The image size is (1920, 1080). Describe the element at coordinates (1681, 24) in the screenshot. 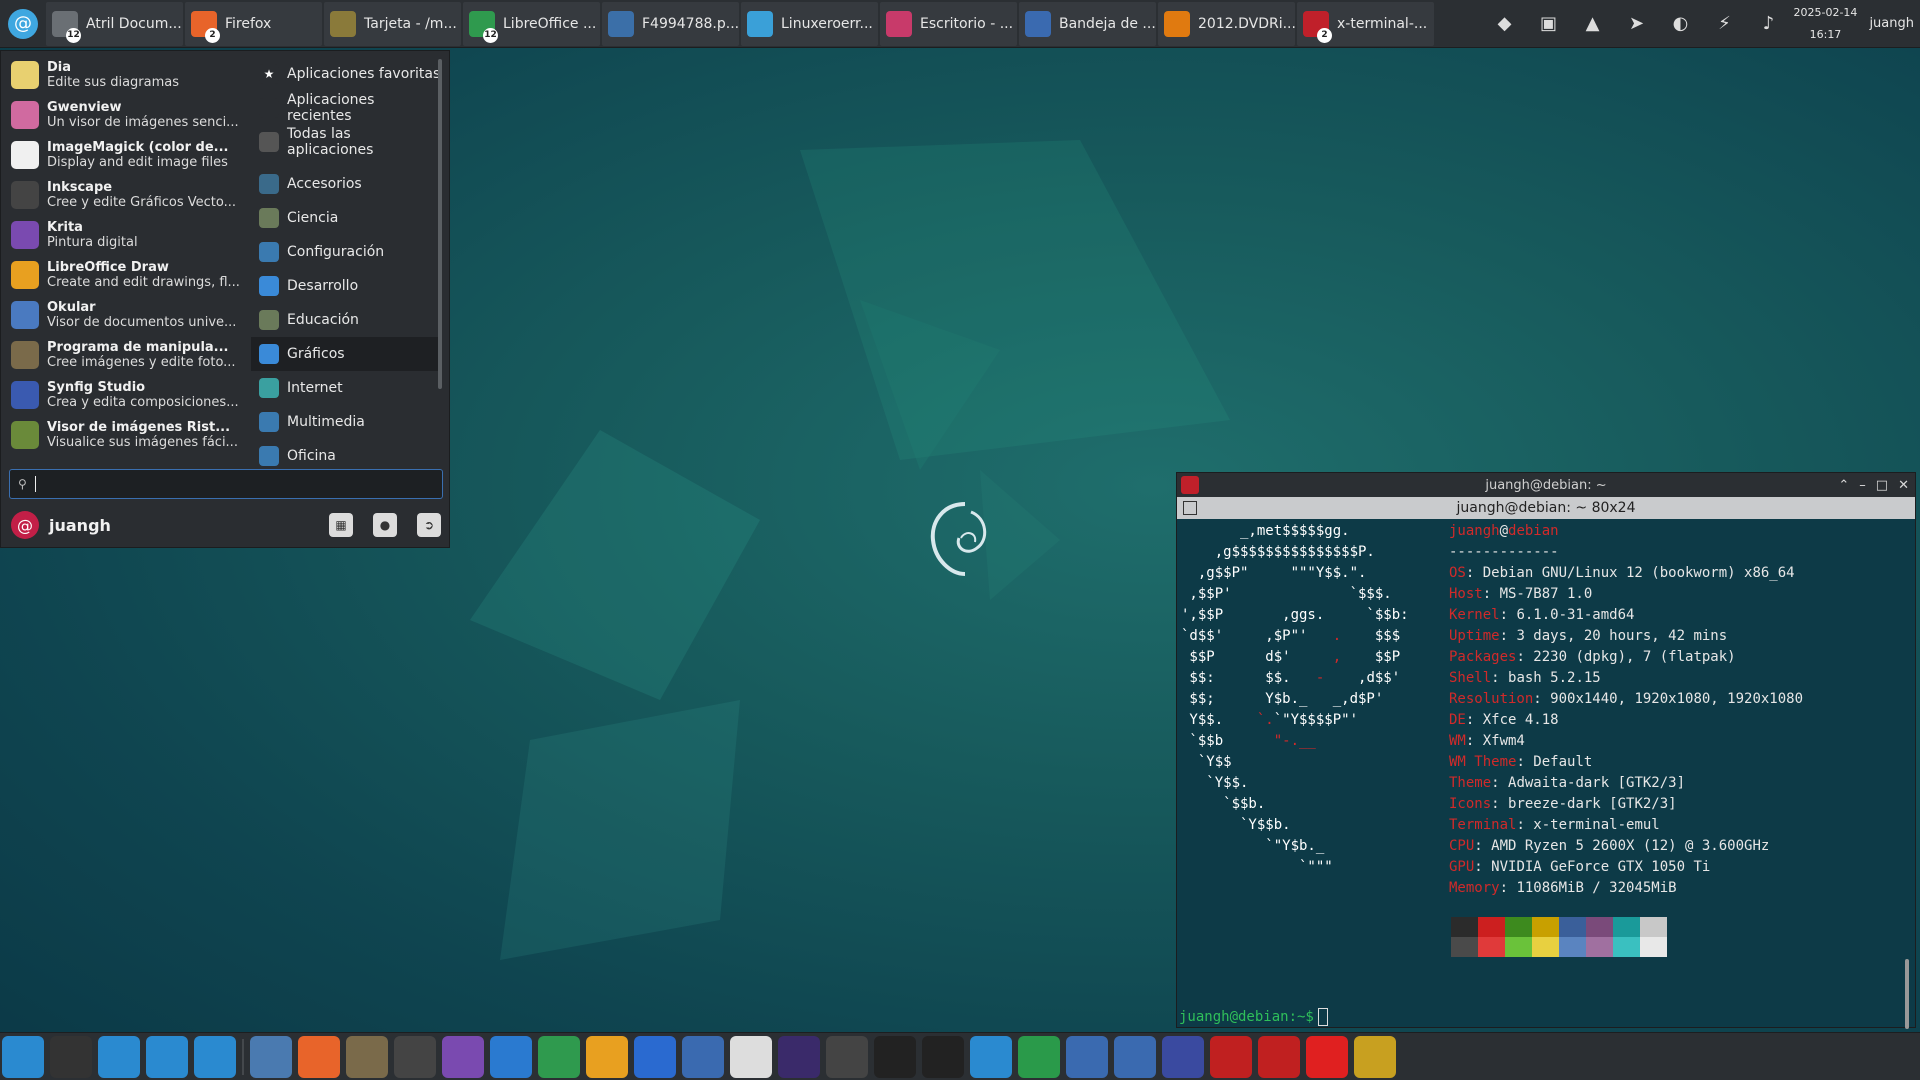

I see `volume-icon: ◐` at that location.